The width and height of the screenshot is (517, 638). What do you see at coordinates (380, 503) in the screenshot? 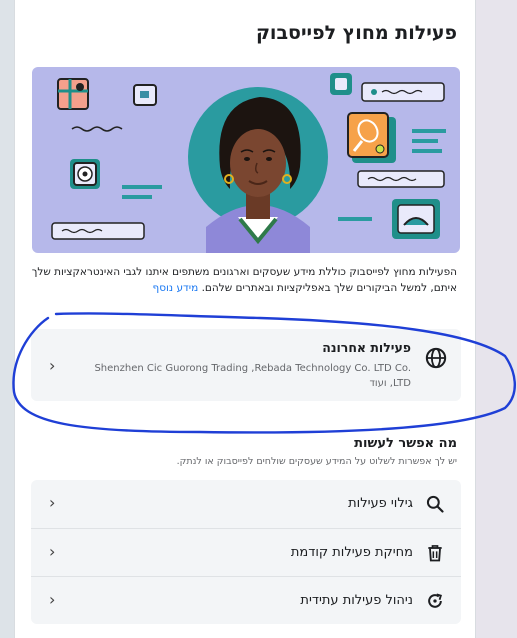
I see `option-label: גילוי פעילות` at bounding box center [380, 503].